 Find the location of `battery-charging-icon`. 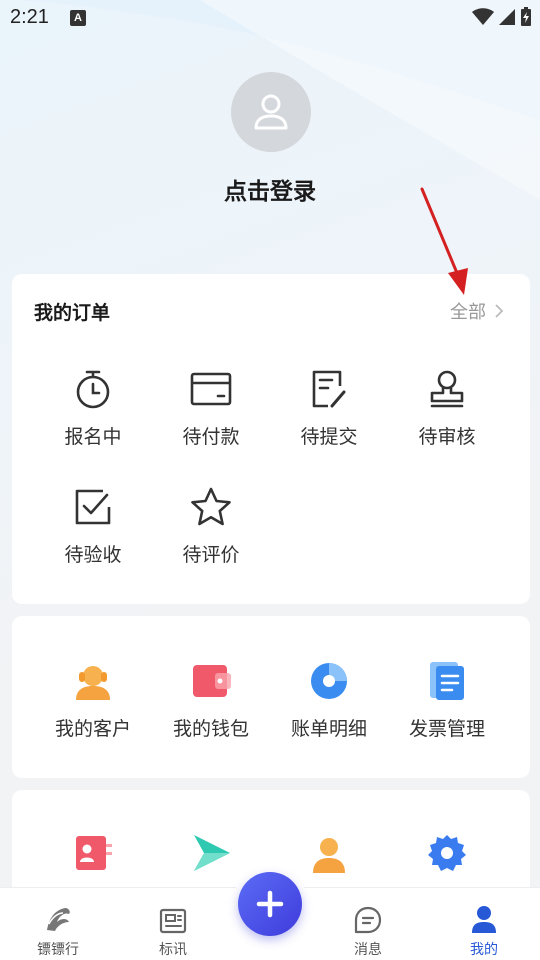

battery-charging-icon is located at coordinates (526, 16).